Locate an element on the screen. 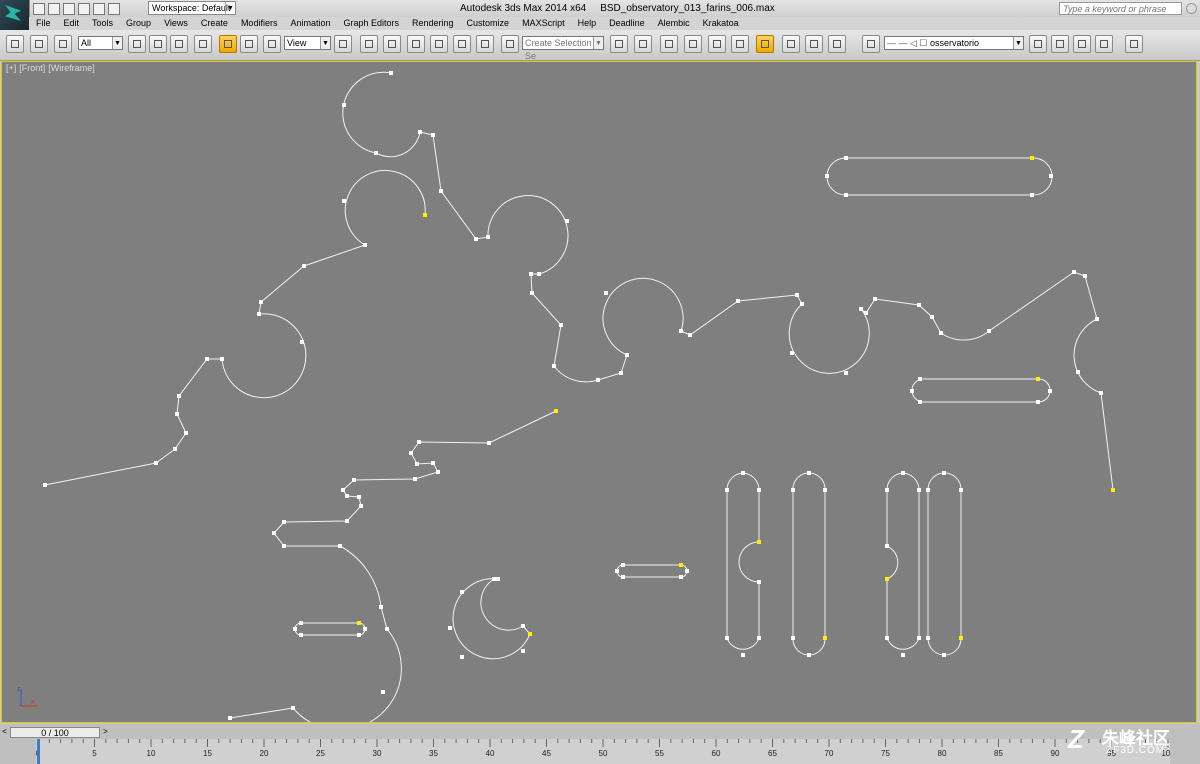 The width and height of the screenshot is (1200, 764). open-file-icon is located at coordinates (54, 9).